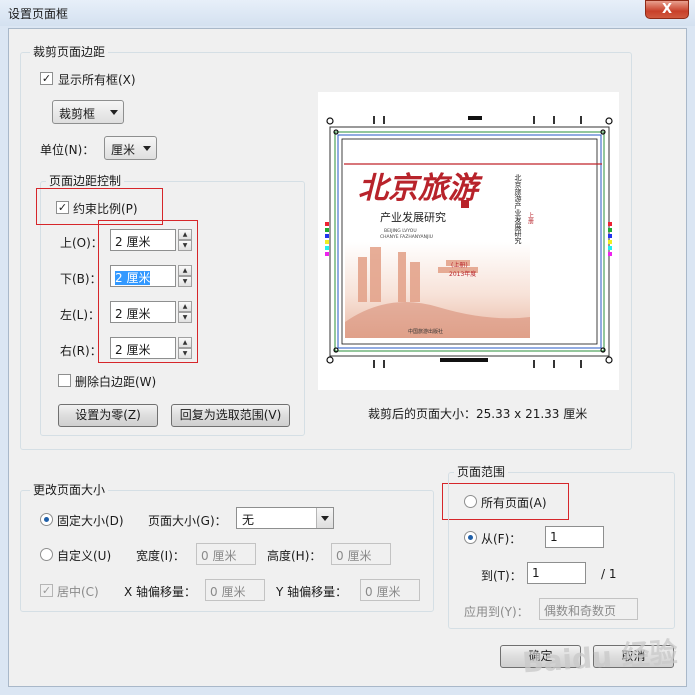  Describe the element at coordinates (406, 237) in the screenshot. I see `cover-pinyin: CHANYE FAZHANYANJIU` at that location.